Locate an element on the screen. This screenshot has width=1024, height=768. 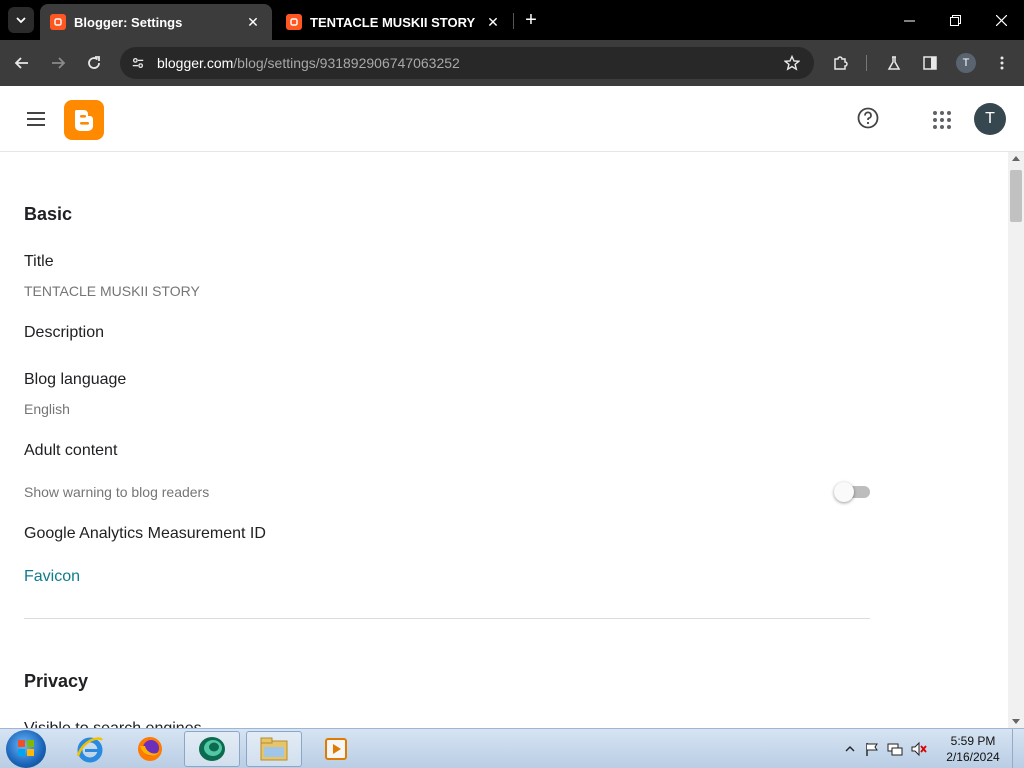
tab-title: TENTACLE MUSKII STORY is located at coordinates (393, 22).